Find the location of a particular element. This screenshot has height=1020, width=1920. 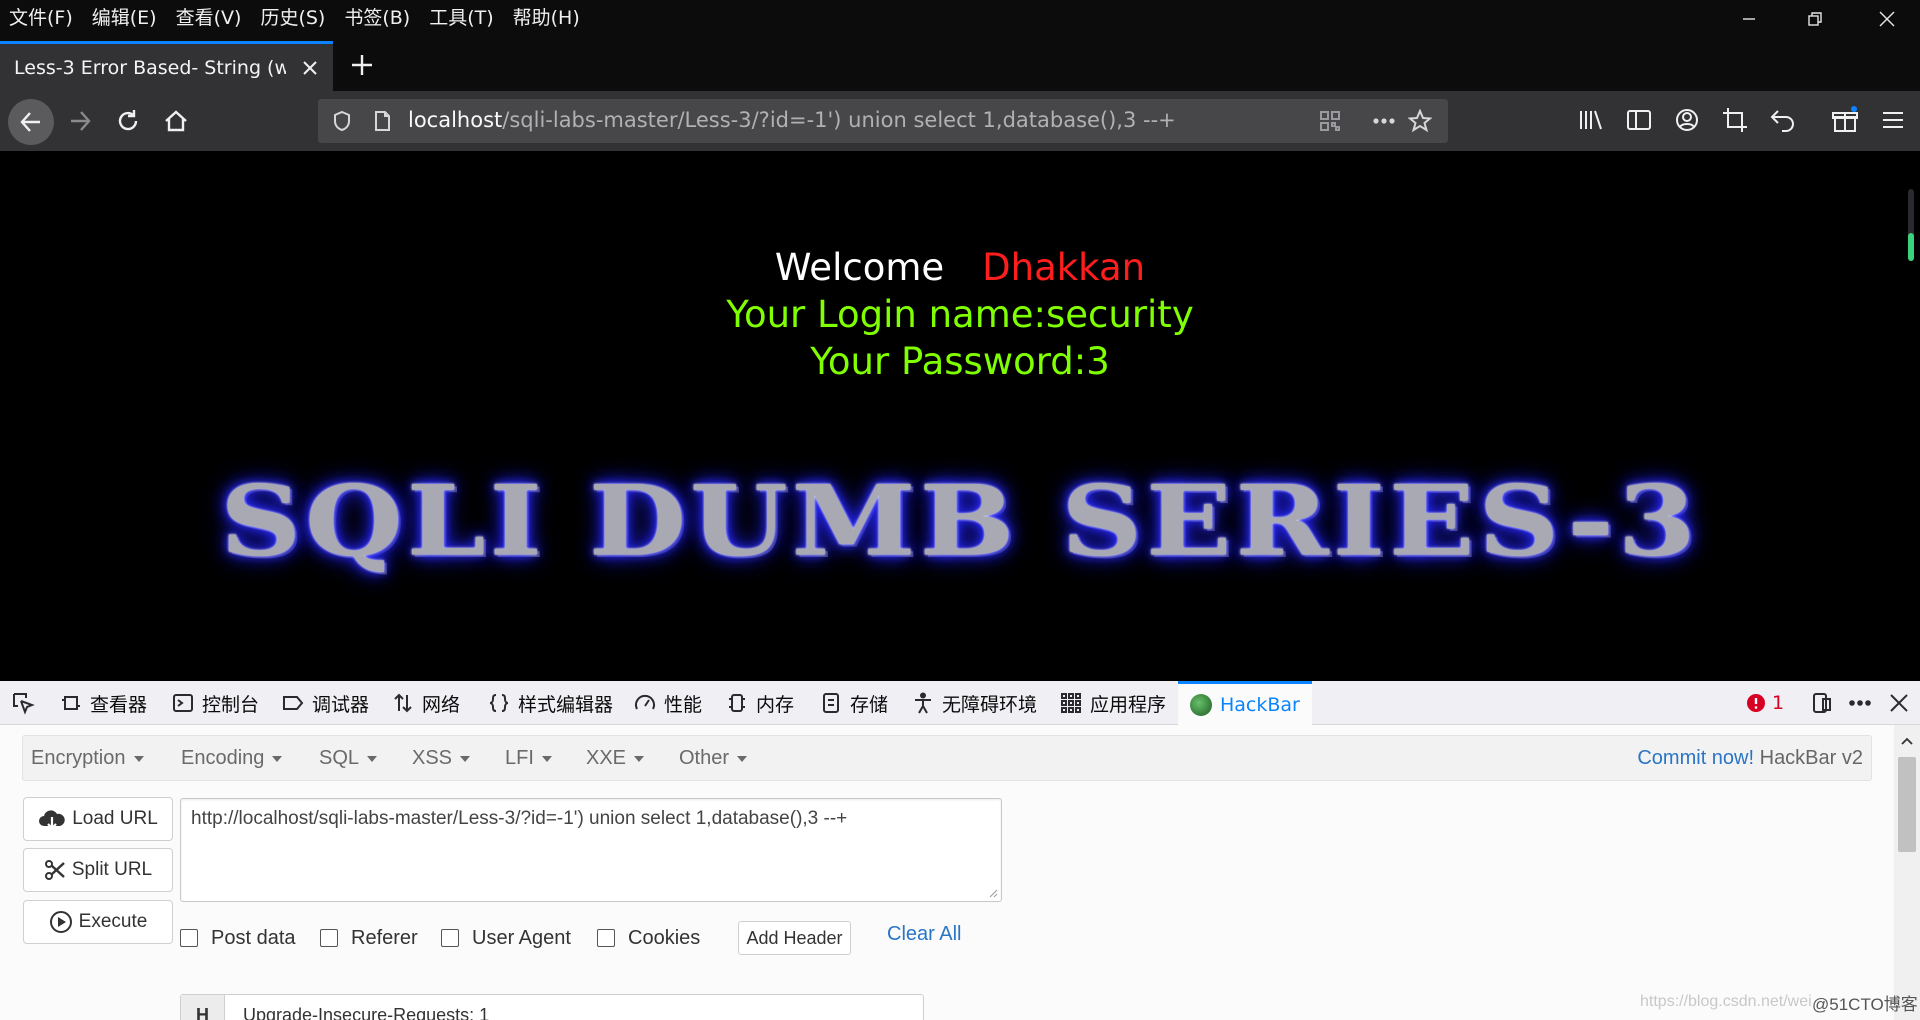

sidebar-icon is located at coordinates (1639, 120).